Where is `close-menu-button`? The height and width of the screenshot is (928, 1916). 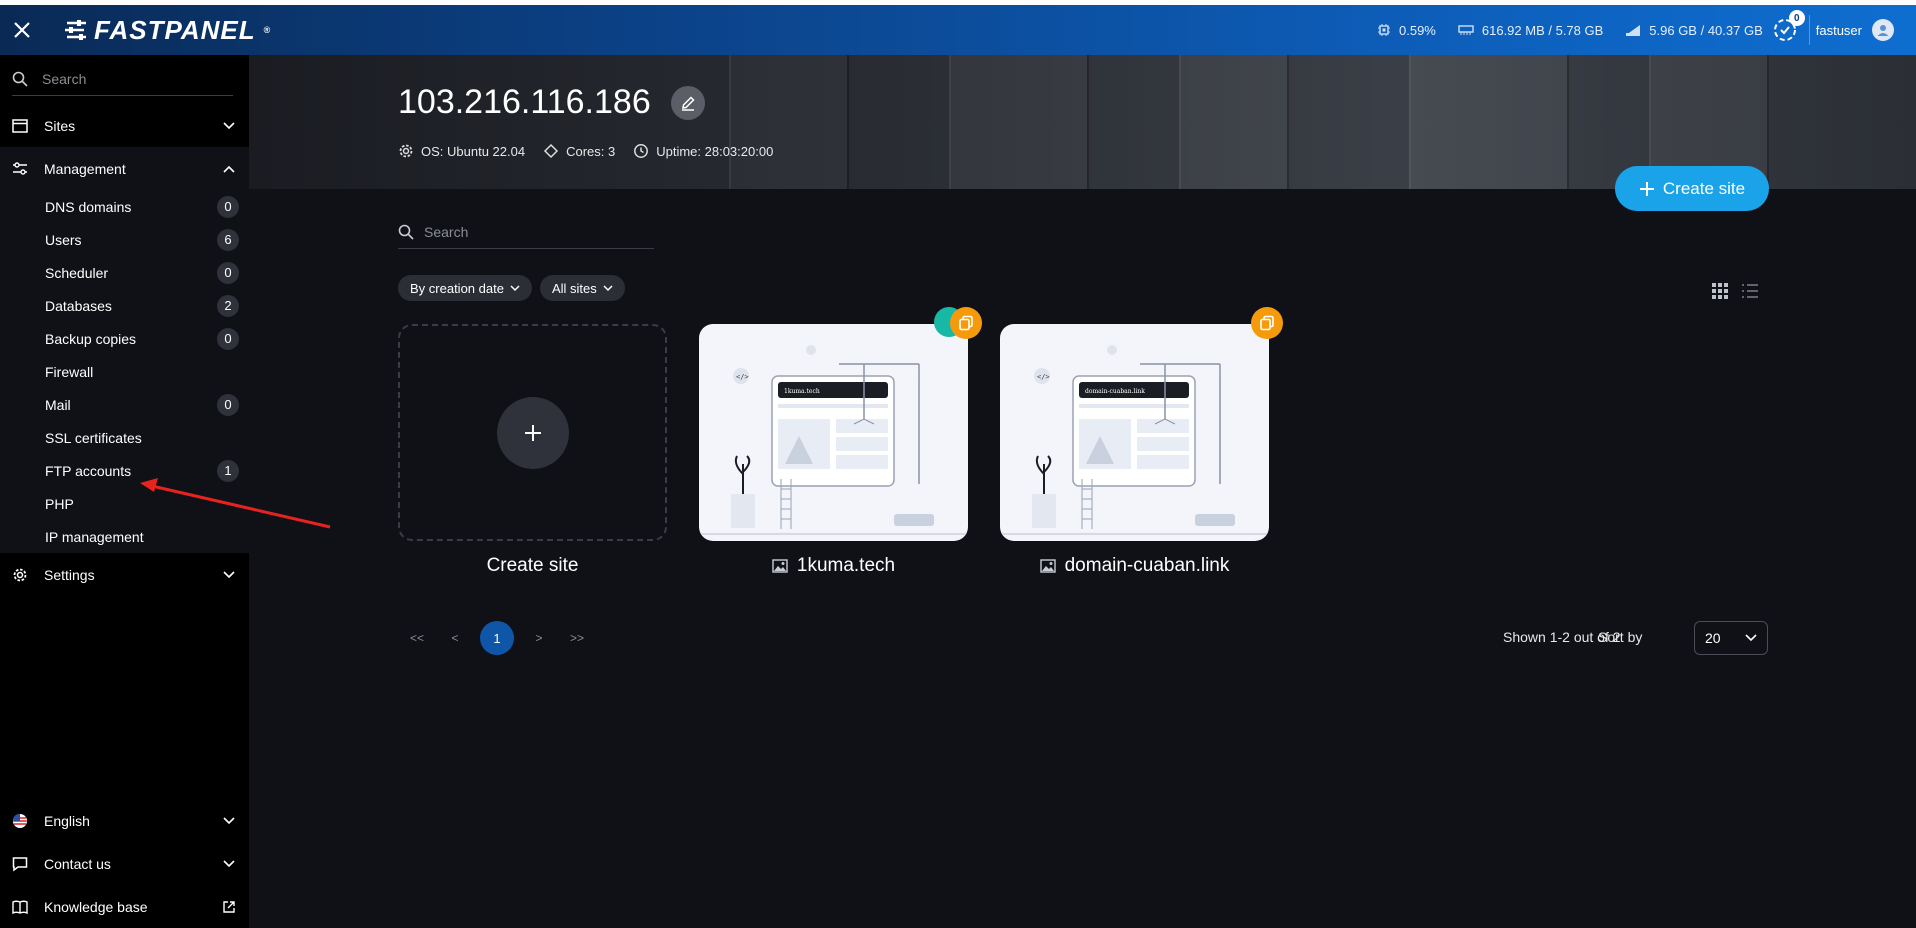 close-menu-button is located at coordinates (22, 30).